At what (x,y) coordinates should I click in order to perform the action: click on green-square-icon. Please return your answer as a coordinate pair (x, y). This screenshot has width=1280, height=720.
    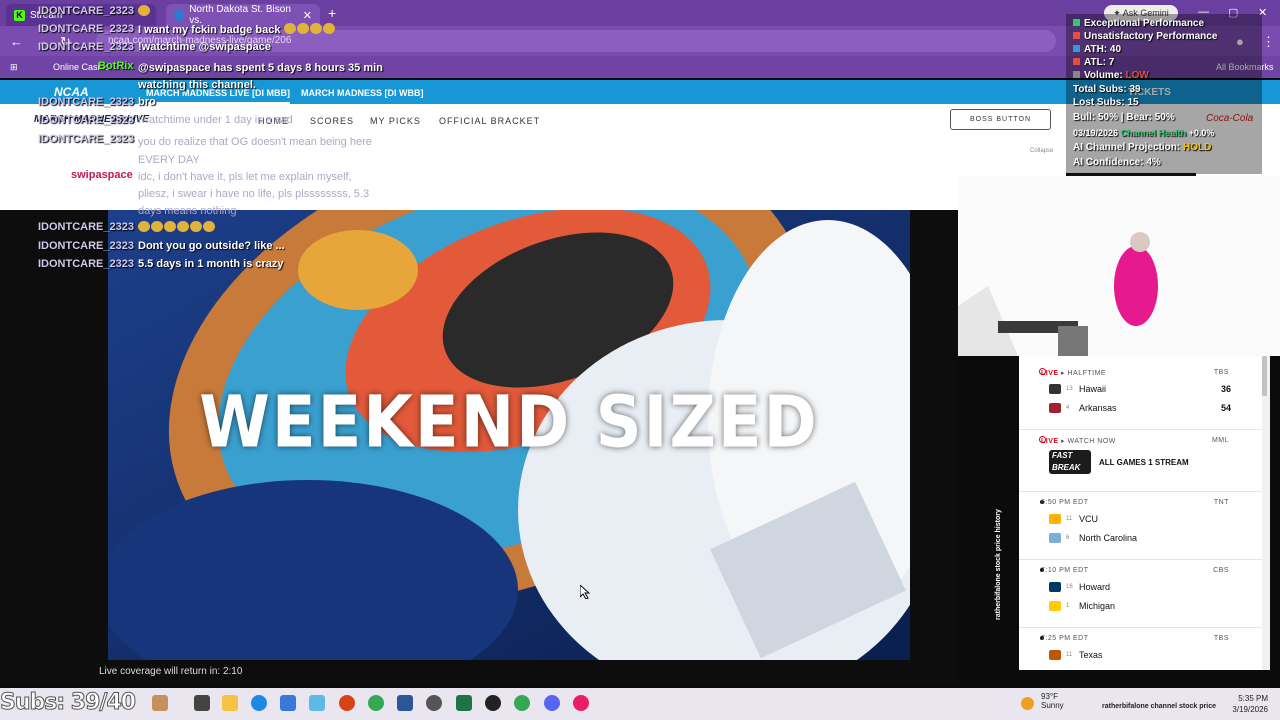
    Looking at the image, I should click on (1076, 22).